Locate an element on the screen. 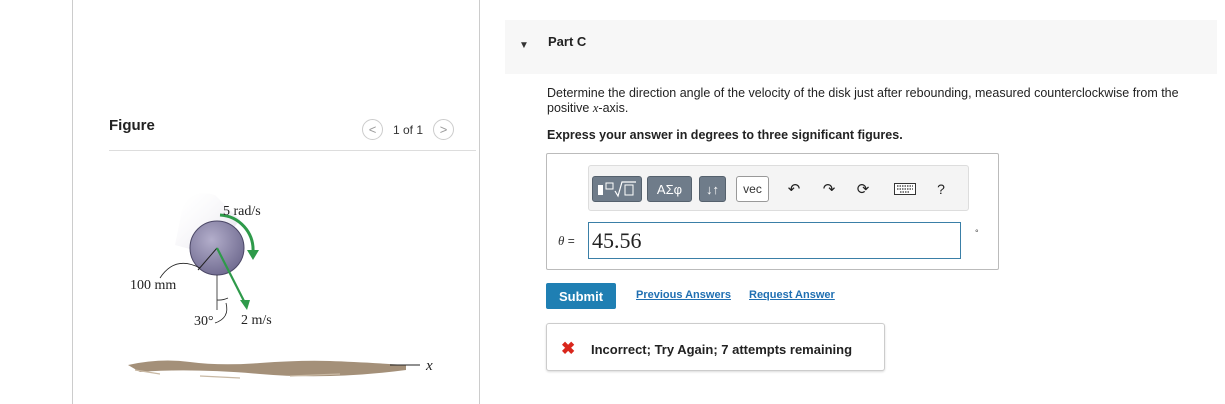 Image resolution: width=1225 pixels, height=404 pixels. greek-symbols-button: ΑΣφ is located at coordinates (669, 189).